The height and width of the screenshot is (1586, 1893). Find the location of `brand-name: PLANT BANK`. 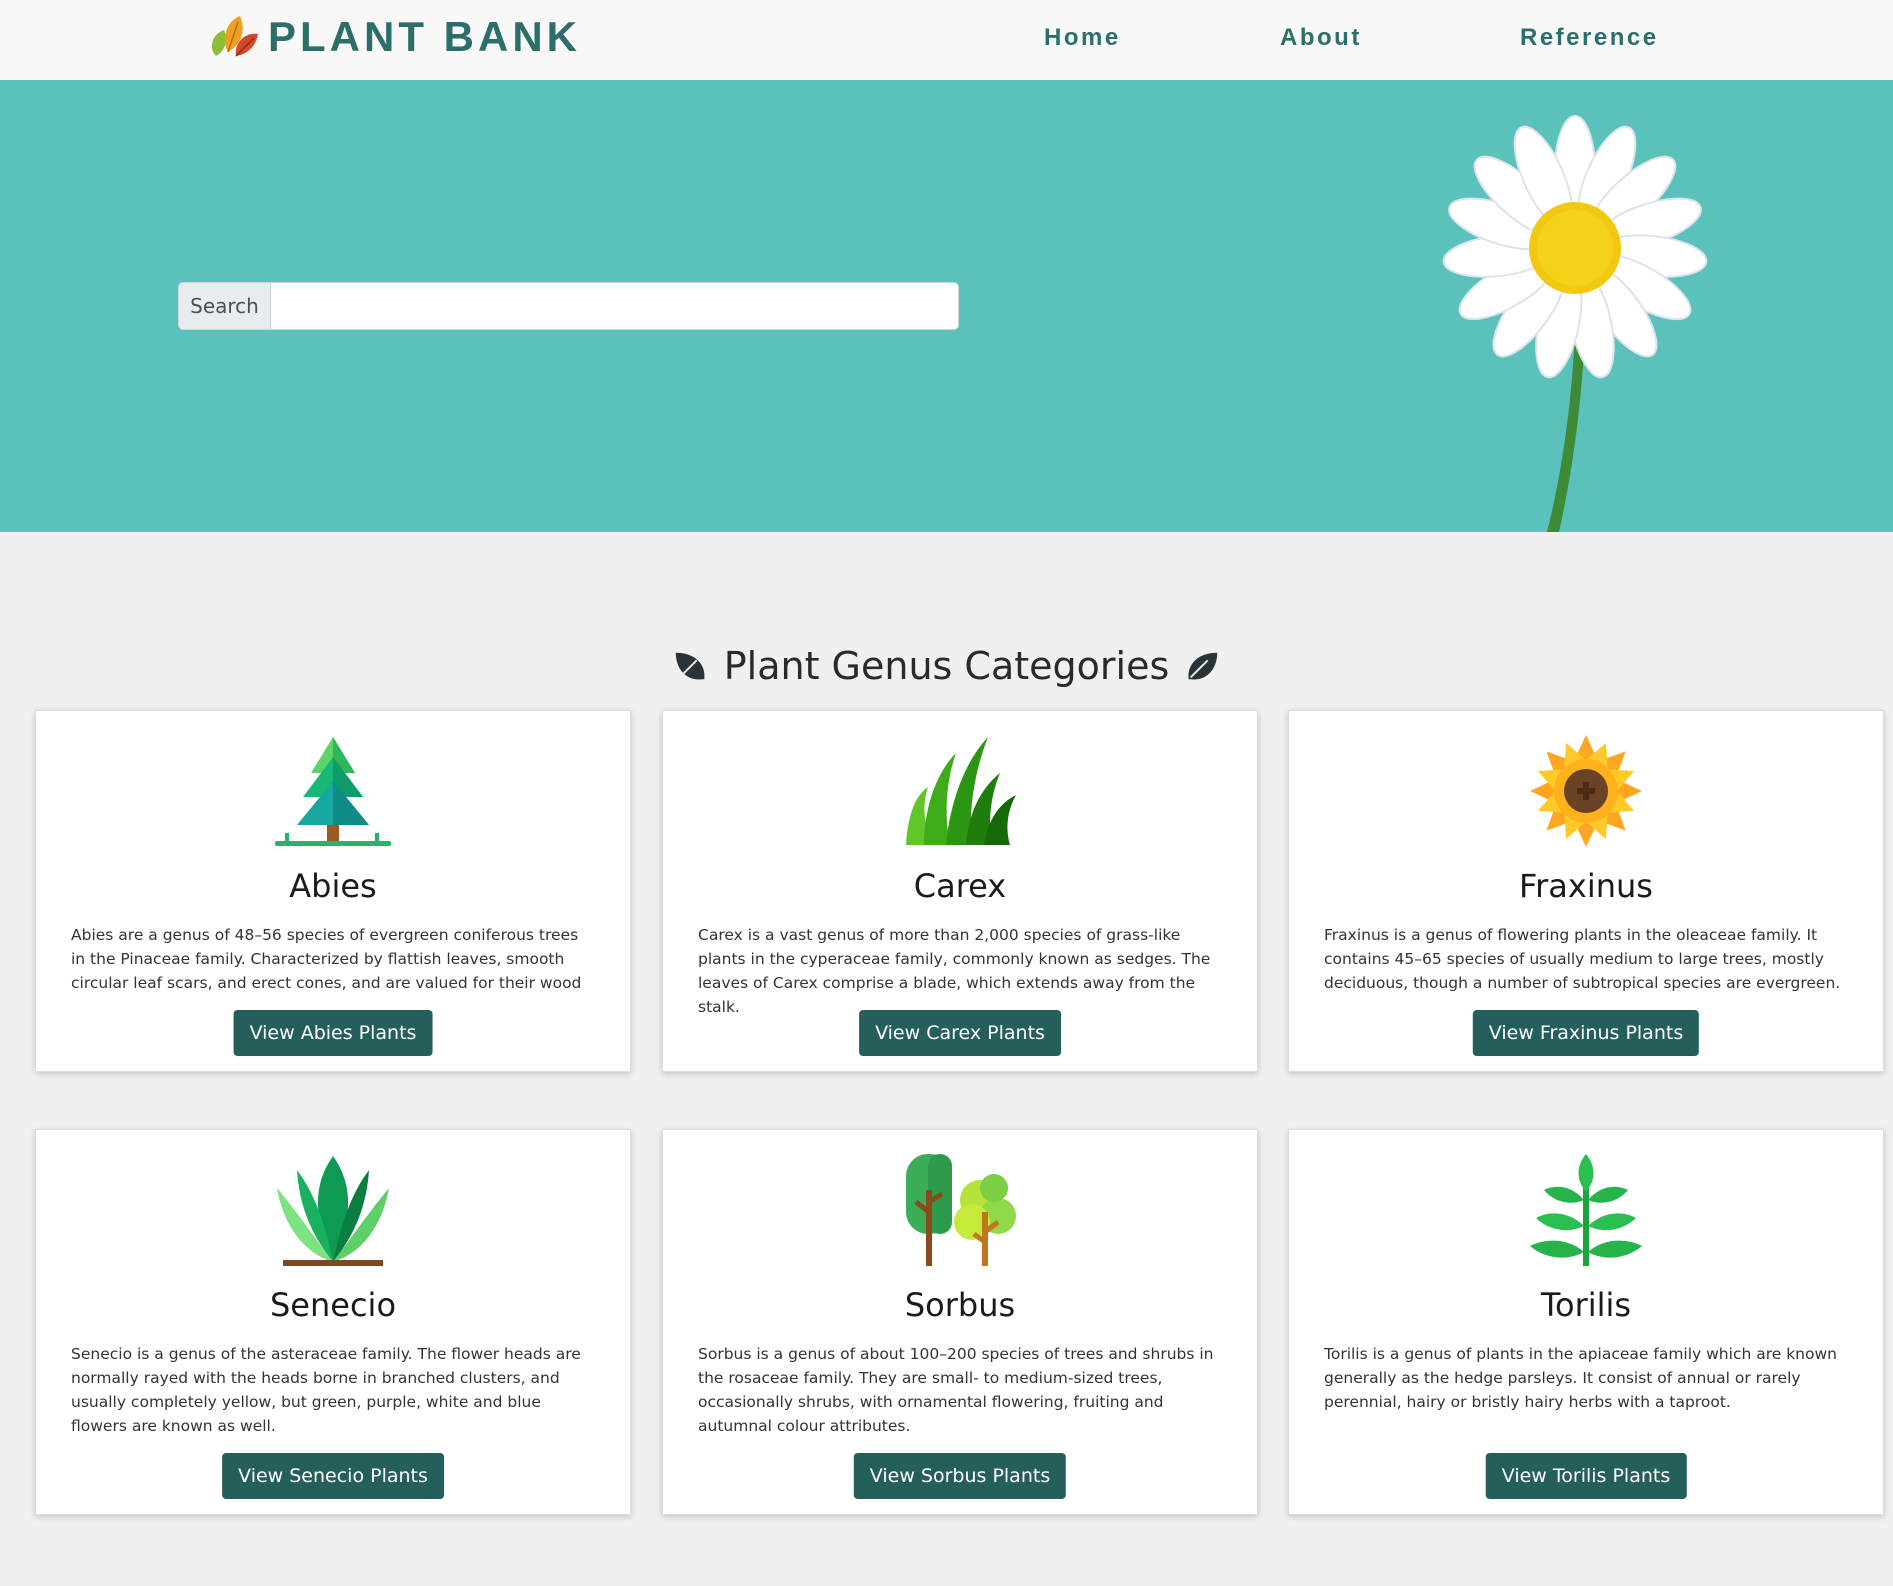

brand-name: PLANT BANK is located at coordinates (424, 36).